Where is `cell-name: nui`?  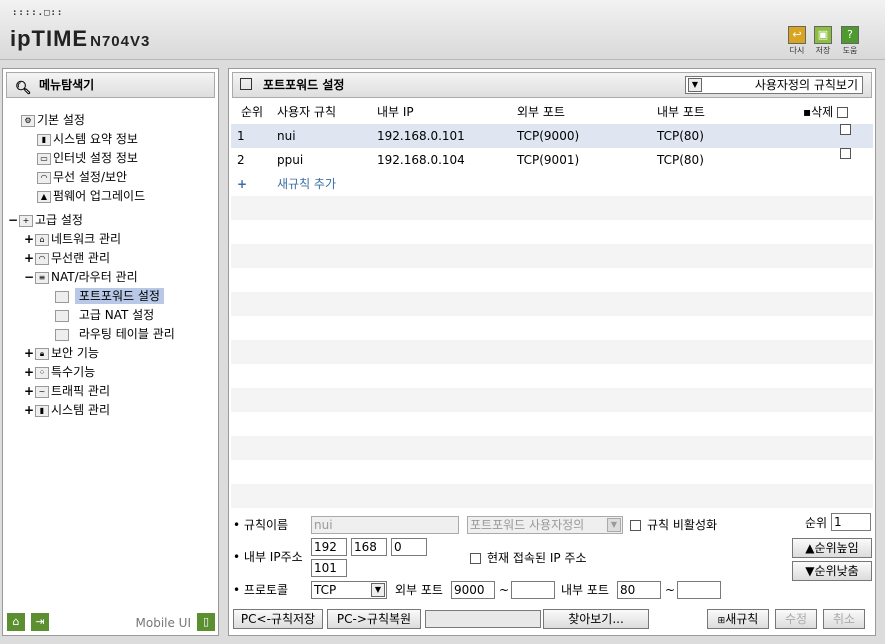 cell-name: nui is located at coordinates (286, 136).